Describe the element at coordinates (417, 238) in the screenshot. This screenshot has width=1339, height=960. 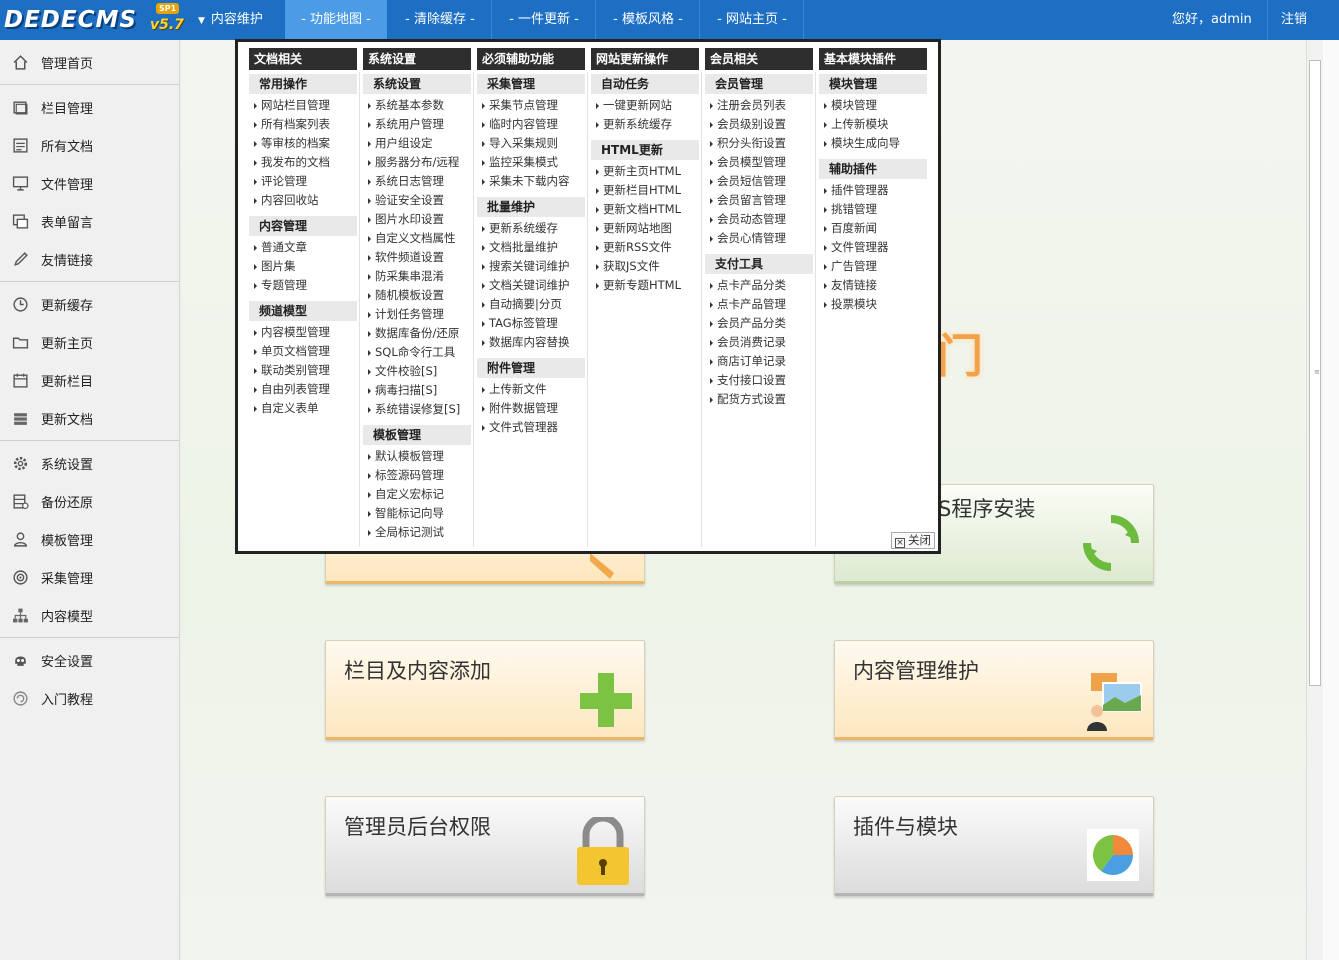
I see `function-link: 自定义文档属性` at that location.